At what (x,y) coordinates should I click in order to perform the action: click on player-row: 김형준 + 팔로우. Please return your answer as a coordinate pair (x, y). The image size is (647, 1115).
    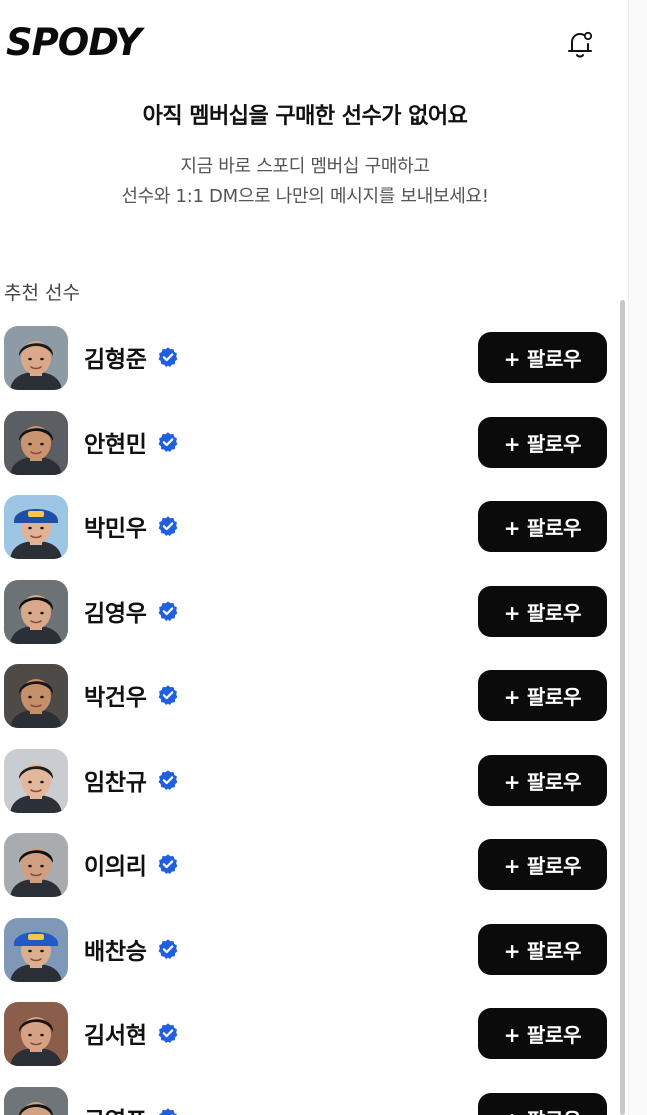
    Looking at the image, I should click on (310, 362).